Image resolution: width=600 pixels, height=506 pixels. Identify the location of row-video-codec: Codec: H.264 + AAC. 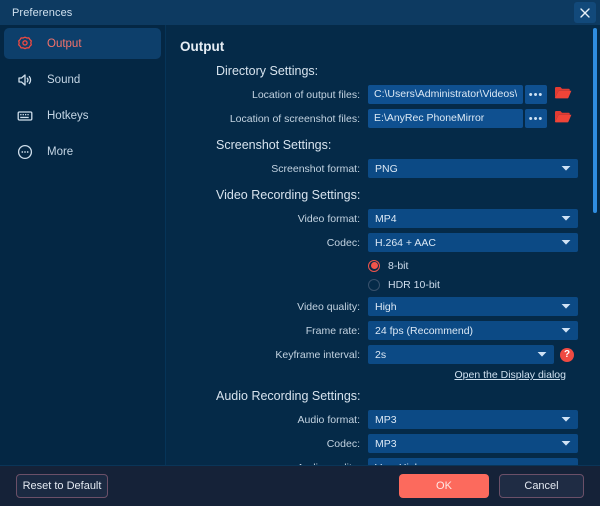
(381, 242).